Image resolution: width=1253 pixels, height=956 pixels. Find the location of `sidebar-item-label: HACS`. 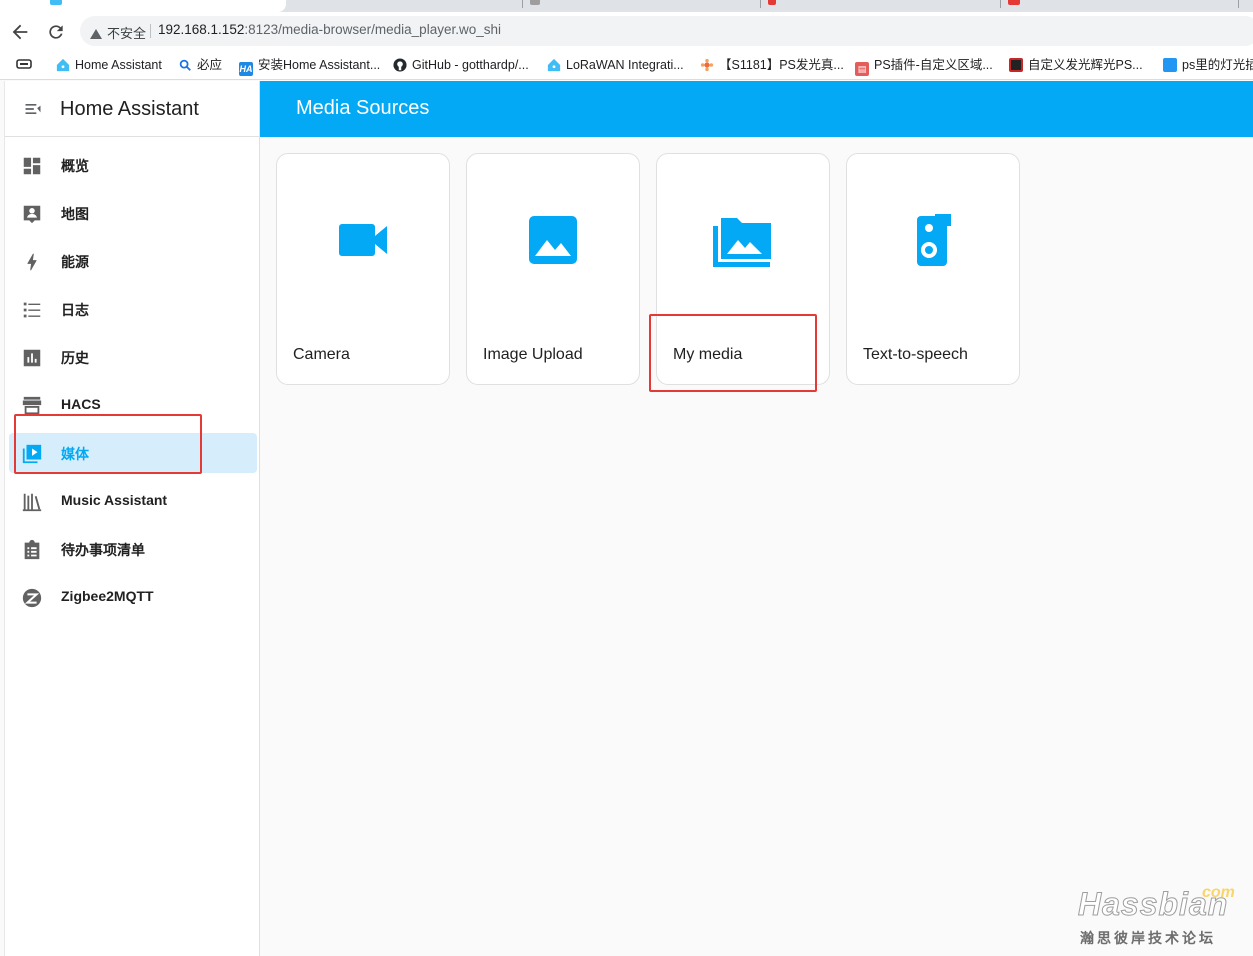

sidebar-item-label: HACS is located at coordinates (81, 404).